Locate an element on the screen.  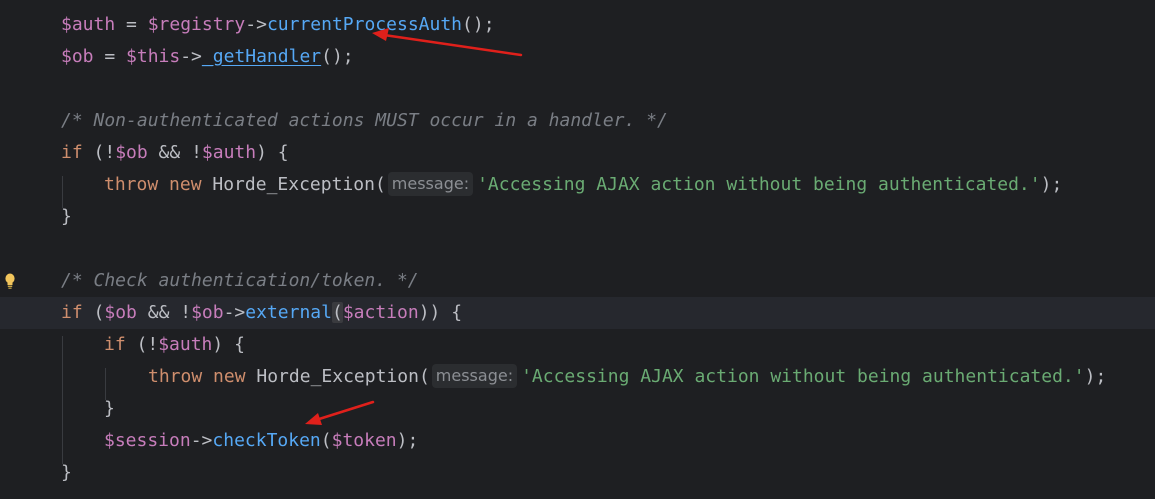
close-paren-brace: )) { is located at coordinates (440, 312).